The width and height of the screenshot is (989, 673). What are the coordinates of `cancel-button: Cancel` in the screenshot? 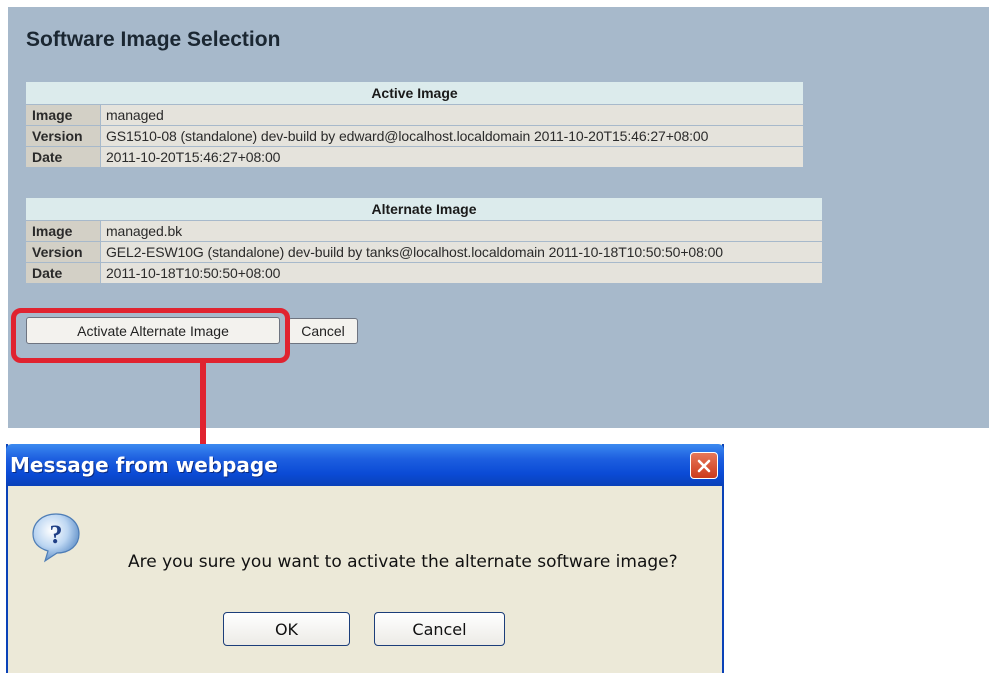 It's located at (323, 331).